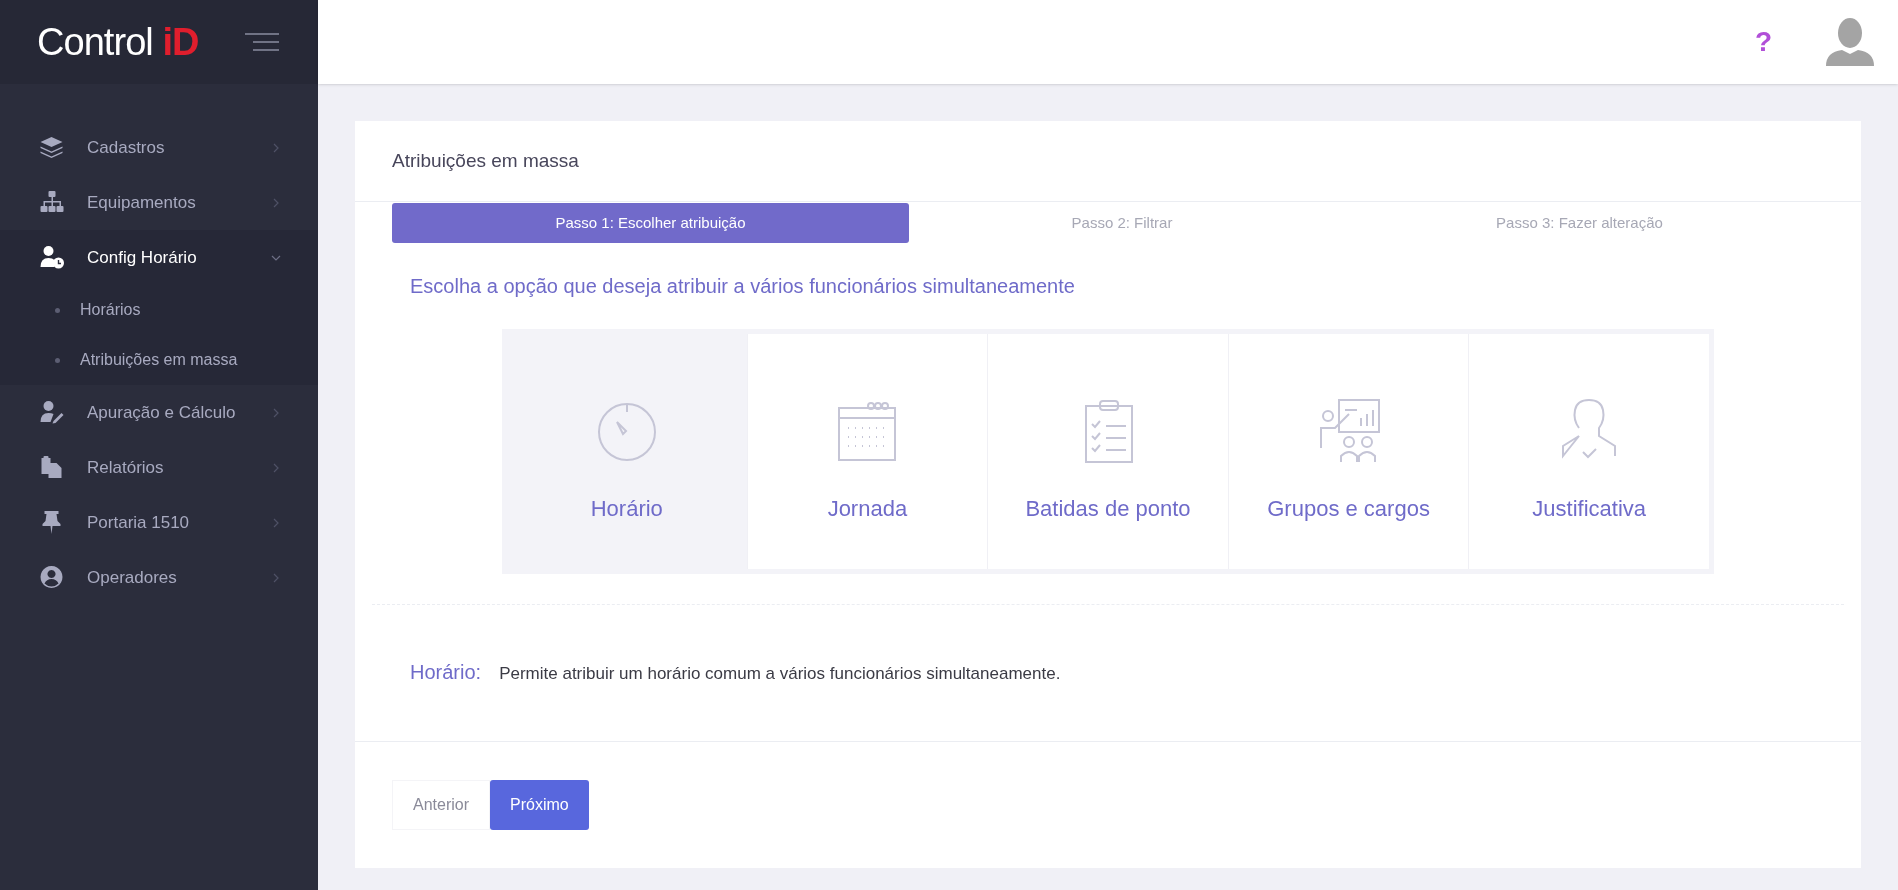 This screenshot has width=1898, height=890. Describe the element at coordinates (539, 805) in the screenshot. I see `next-button: Próximo` at that location.